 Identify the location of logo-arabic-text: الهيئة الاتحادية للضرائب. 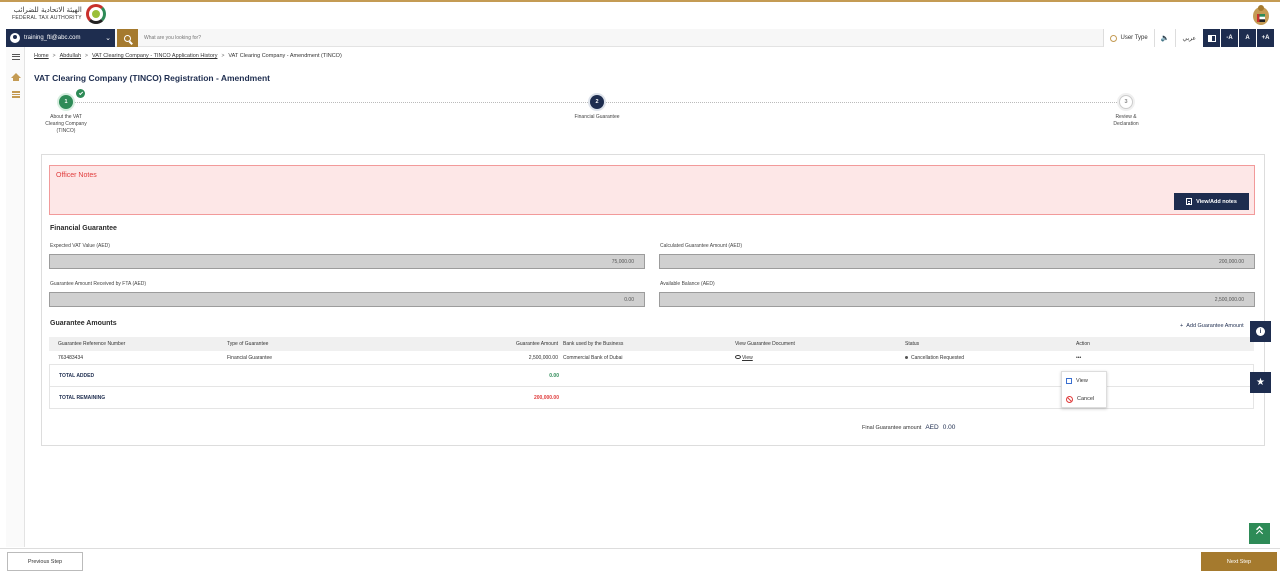
(47, 10).